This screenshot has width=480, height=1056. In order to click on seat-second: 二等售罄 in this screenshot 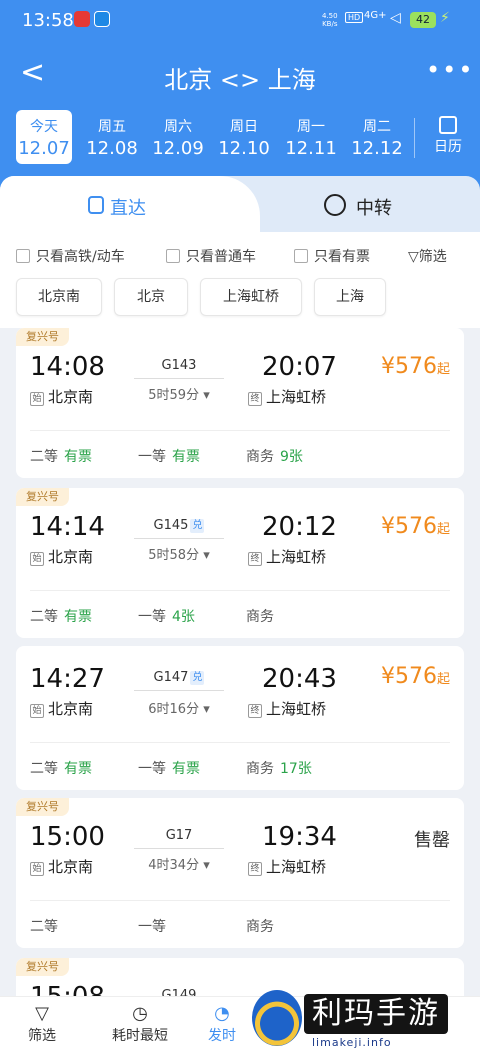, I will do `click(44, 927)`.